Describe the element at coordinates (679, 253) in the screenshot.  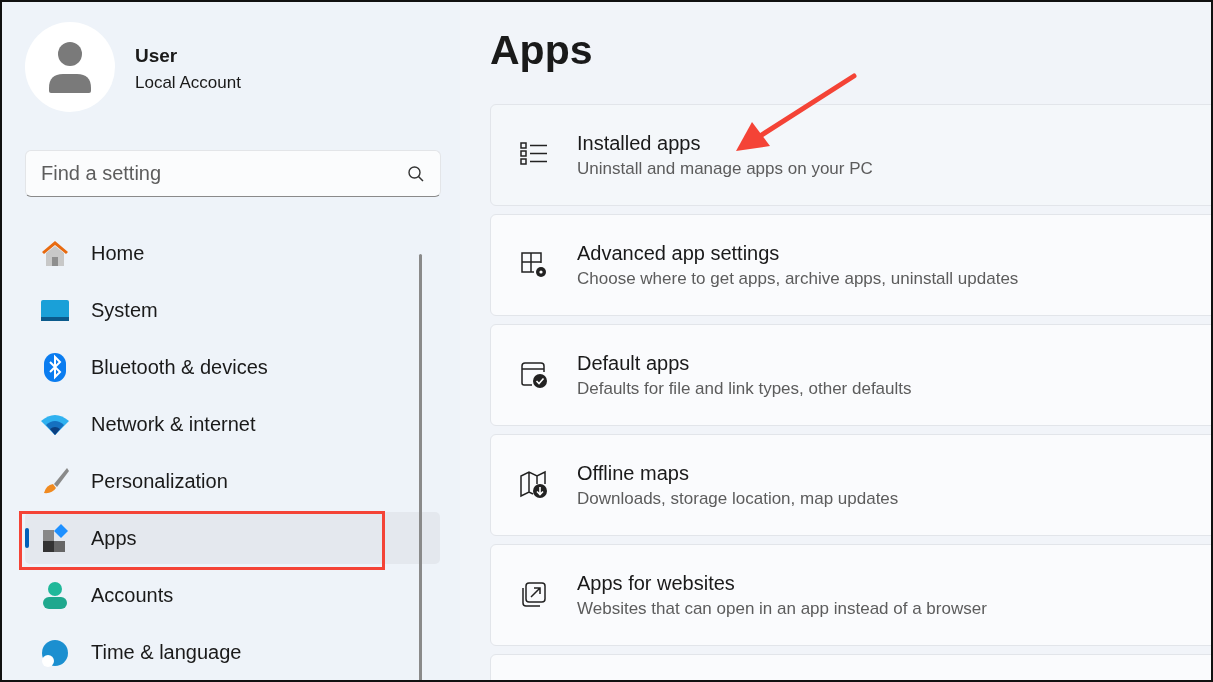
I see `card-title: Advanced app settings` at that location.